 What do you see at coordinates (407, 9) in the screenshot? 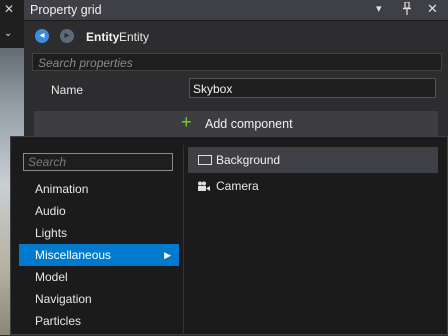
I see `pin-icon` at bounding box center [407, 9].